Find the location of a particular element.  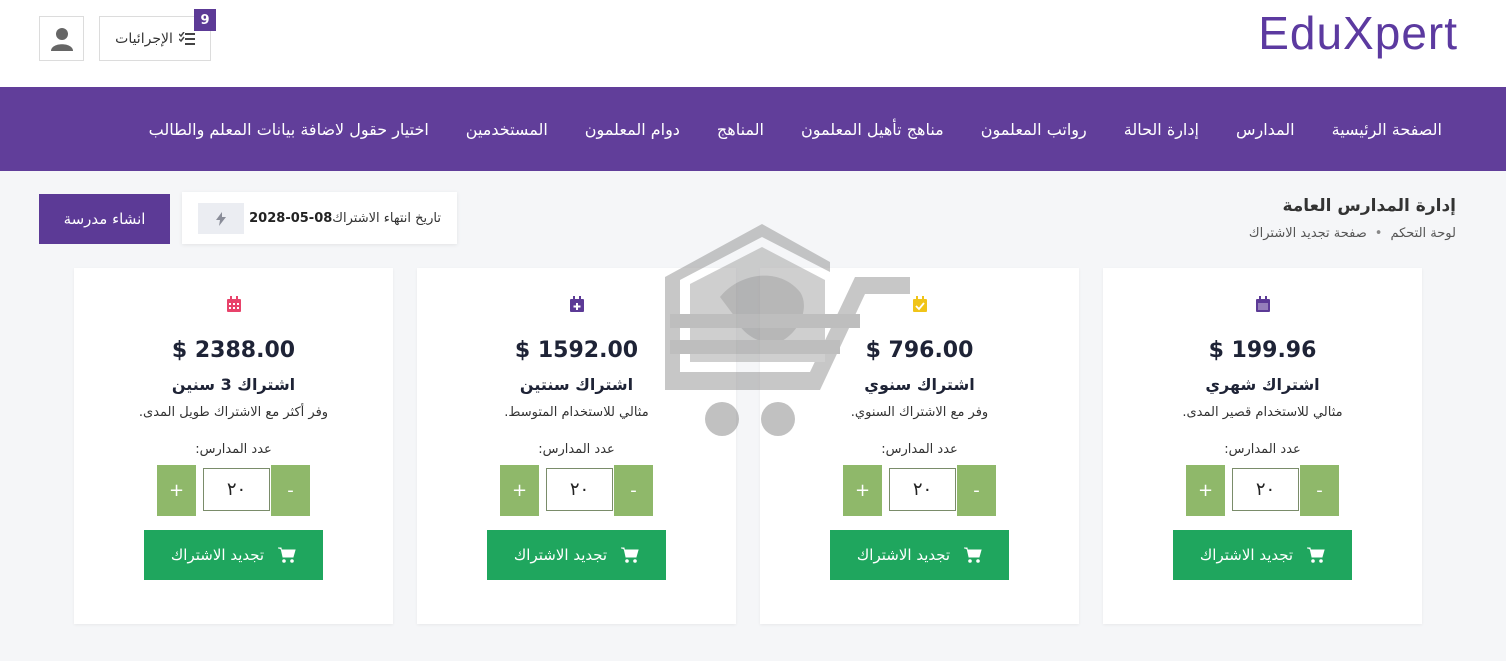

page-title: إدارة المدارس العامة is located at coordinates (1369, 206).